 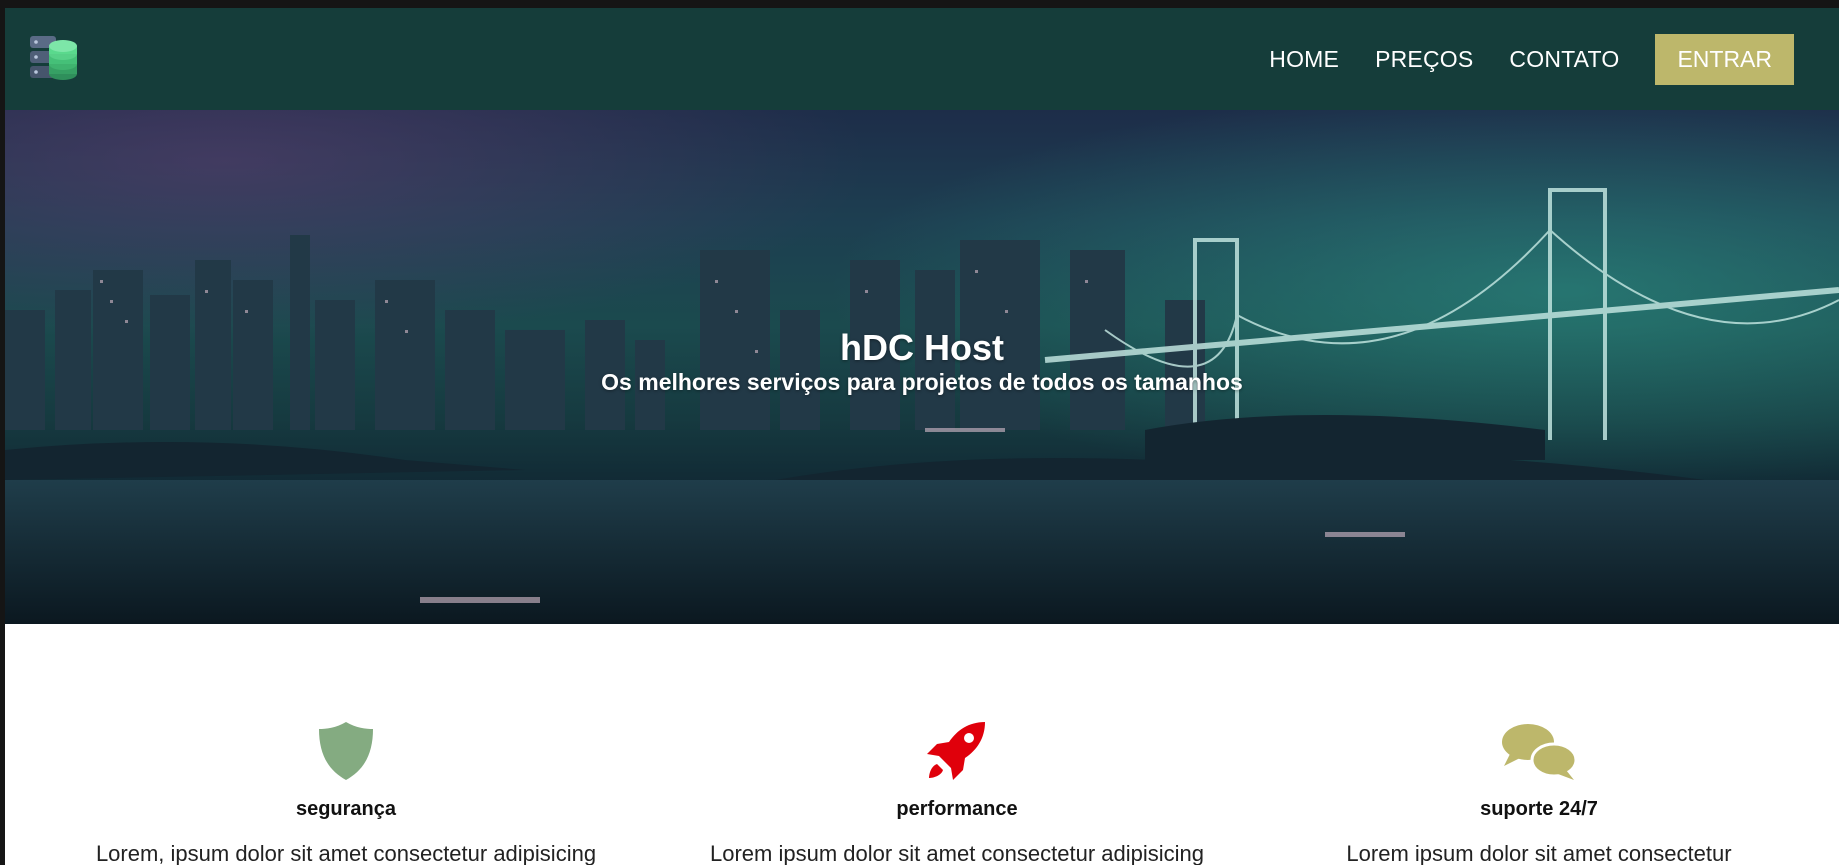 I want to click on nav-links: HOME PREÇOS CONTATO ENTRAR, so click(x=1554, y=59).